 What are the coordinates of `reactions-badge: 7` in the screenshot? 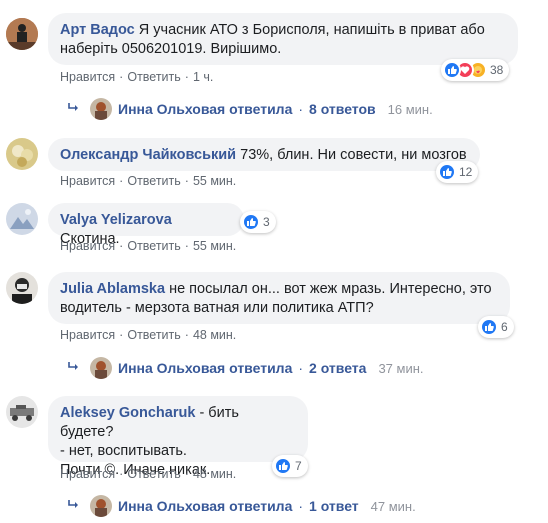 It's located at (290, 466).